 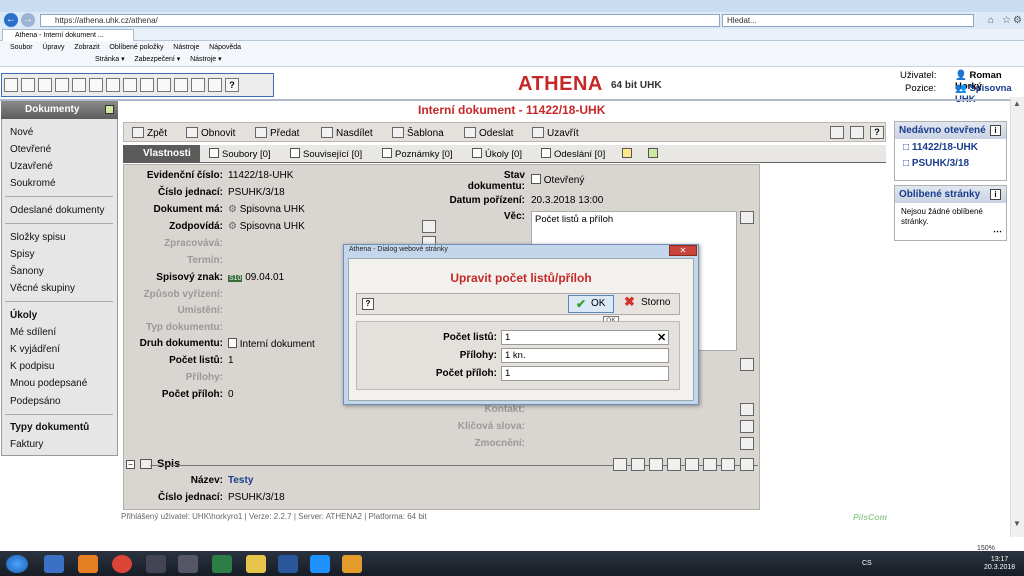 What do you see at coordinates (674, 464) in the screenshot?
I see `spis-tool-4-icon` at bounding box center [674, 464].